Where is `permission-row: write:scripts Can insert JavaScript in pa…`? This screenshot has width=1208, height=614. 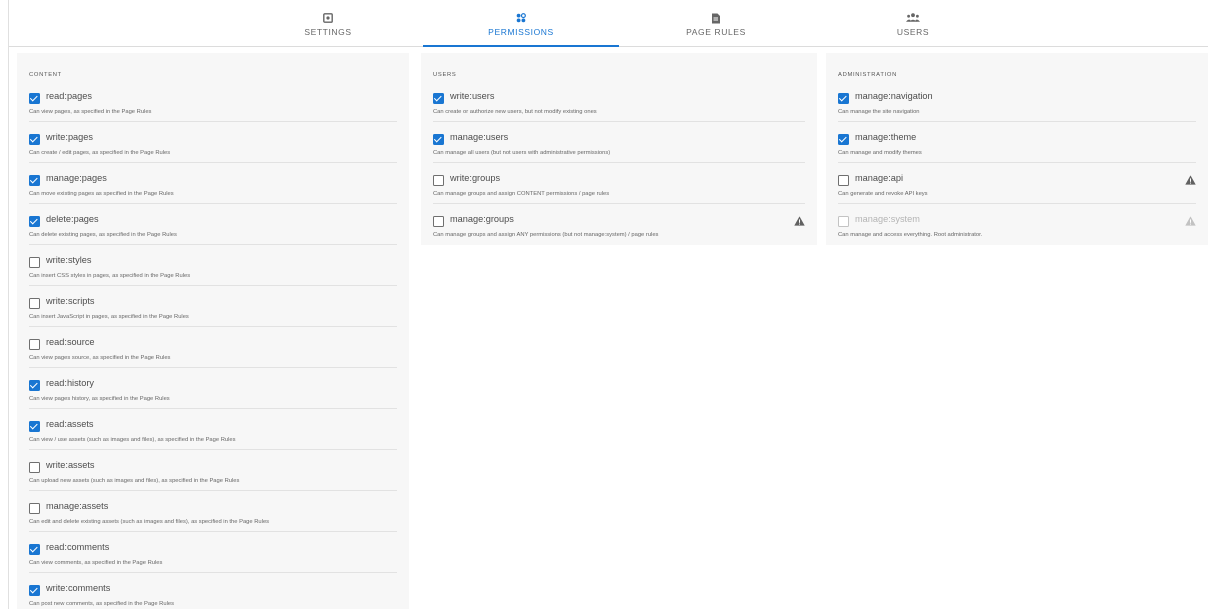 permission-row: write:scripts Can insert JavaScript in pa… is located at coordinates (213, 306).